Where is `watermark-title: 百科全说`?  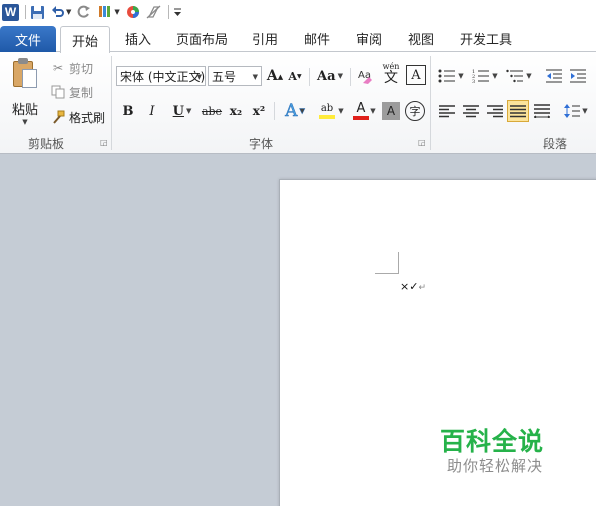
watermark-title: 百科全说 is located at coordinates (492, 441).